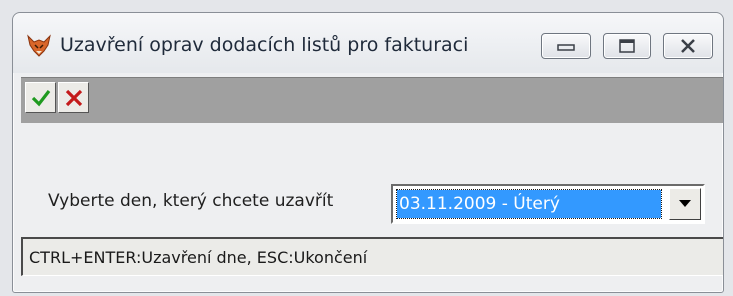 The image size is (733, 296). Describe the element at coordinates (191, 201) in the screenshot. I see `day-select-label: Vyberte den, který chcete uzavřít` at that location.